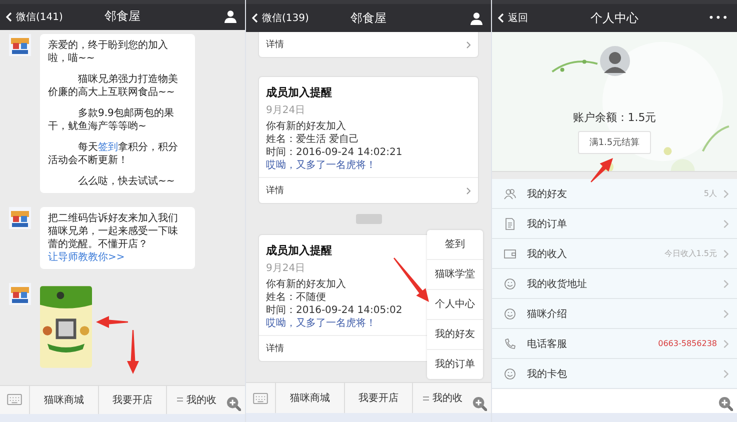 The image size is (737, 422). I want to click on document-icon, so click(510, 224).